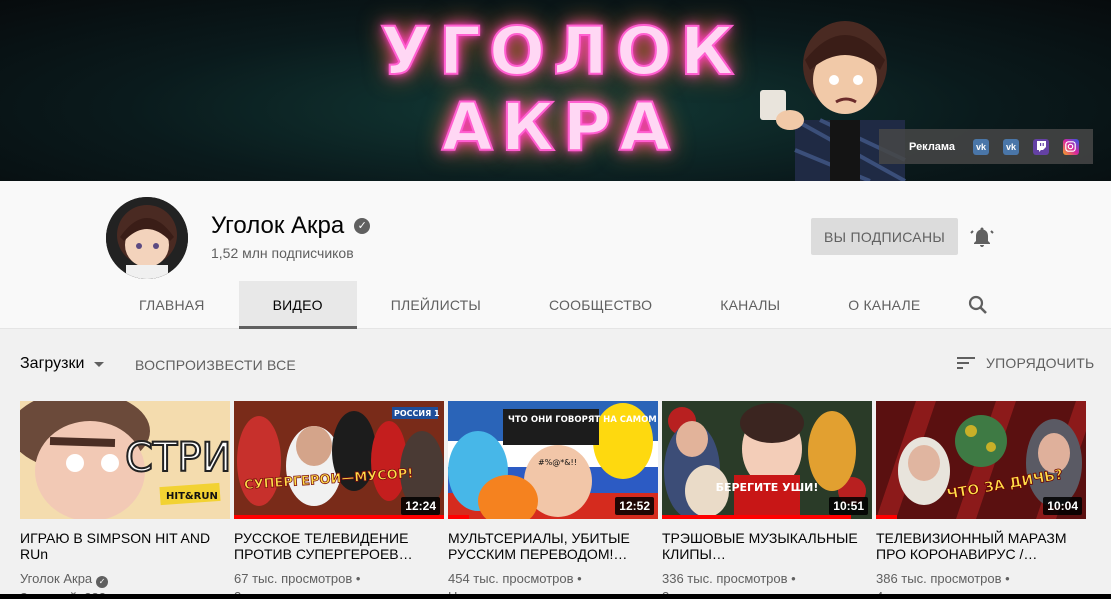 The image size is (1111, 599). I want to click on channel-avatar, so click(147, 238).